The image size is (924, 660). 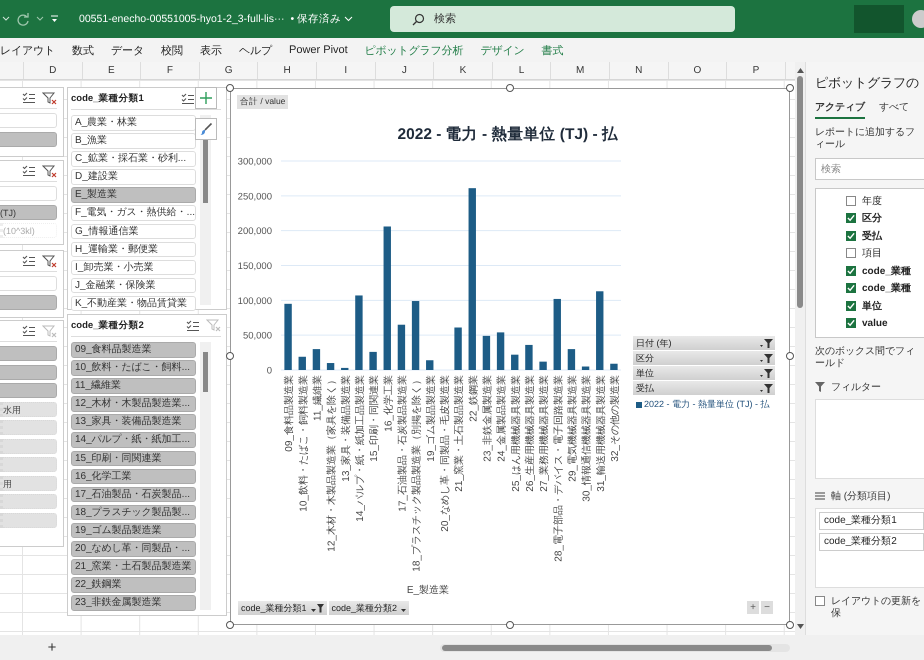 What do you see at coordinates (502, 50) in the screenshot?
I see `ribbon-tab: デザイン` at bounding box center [502, 50].